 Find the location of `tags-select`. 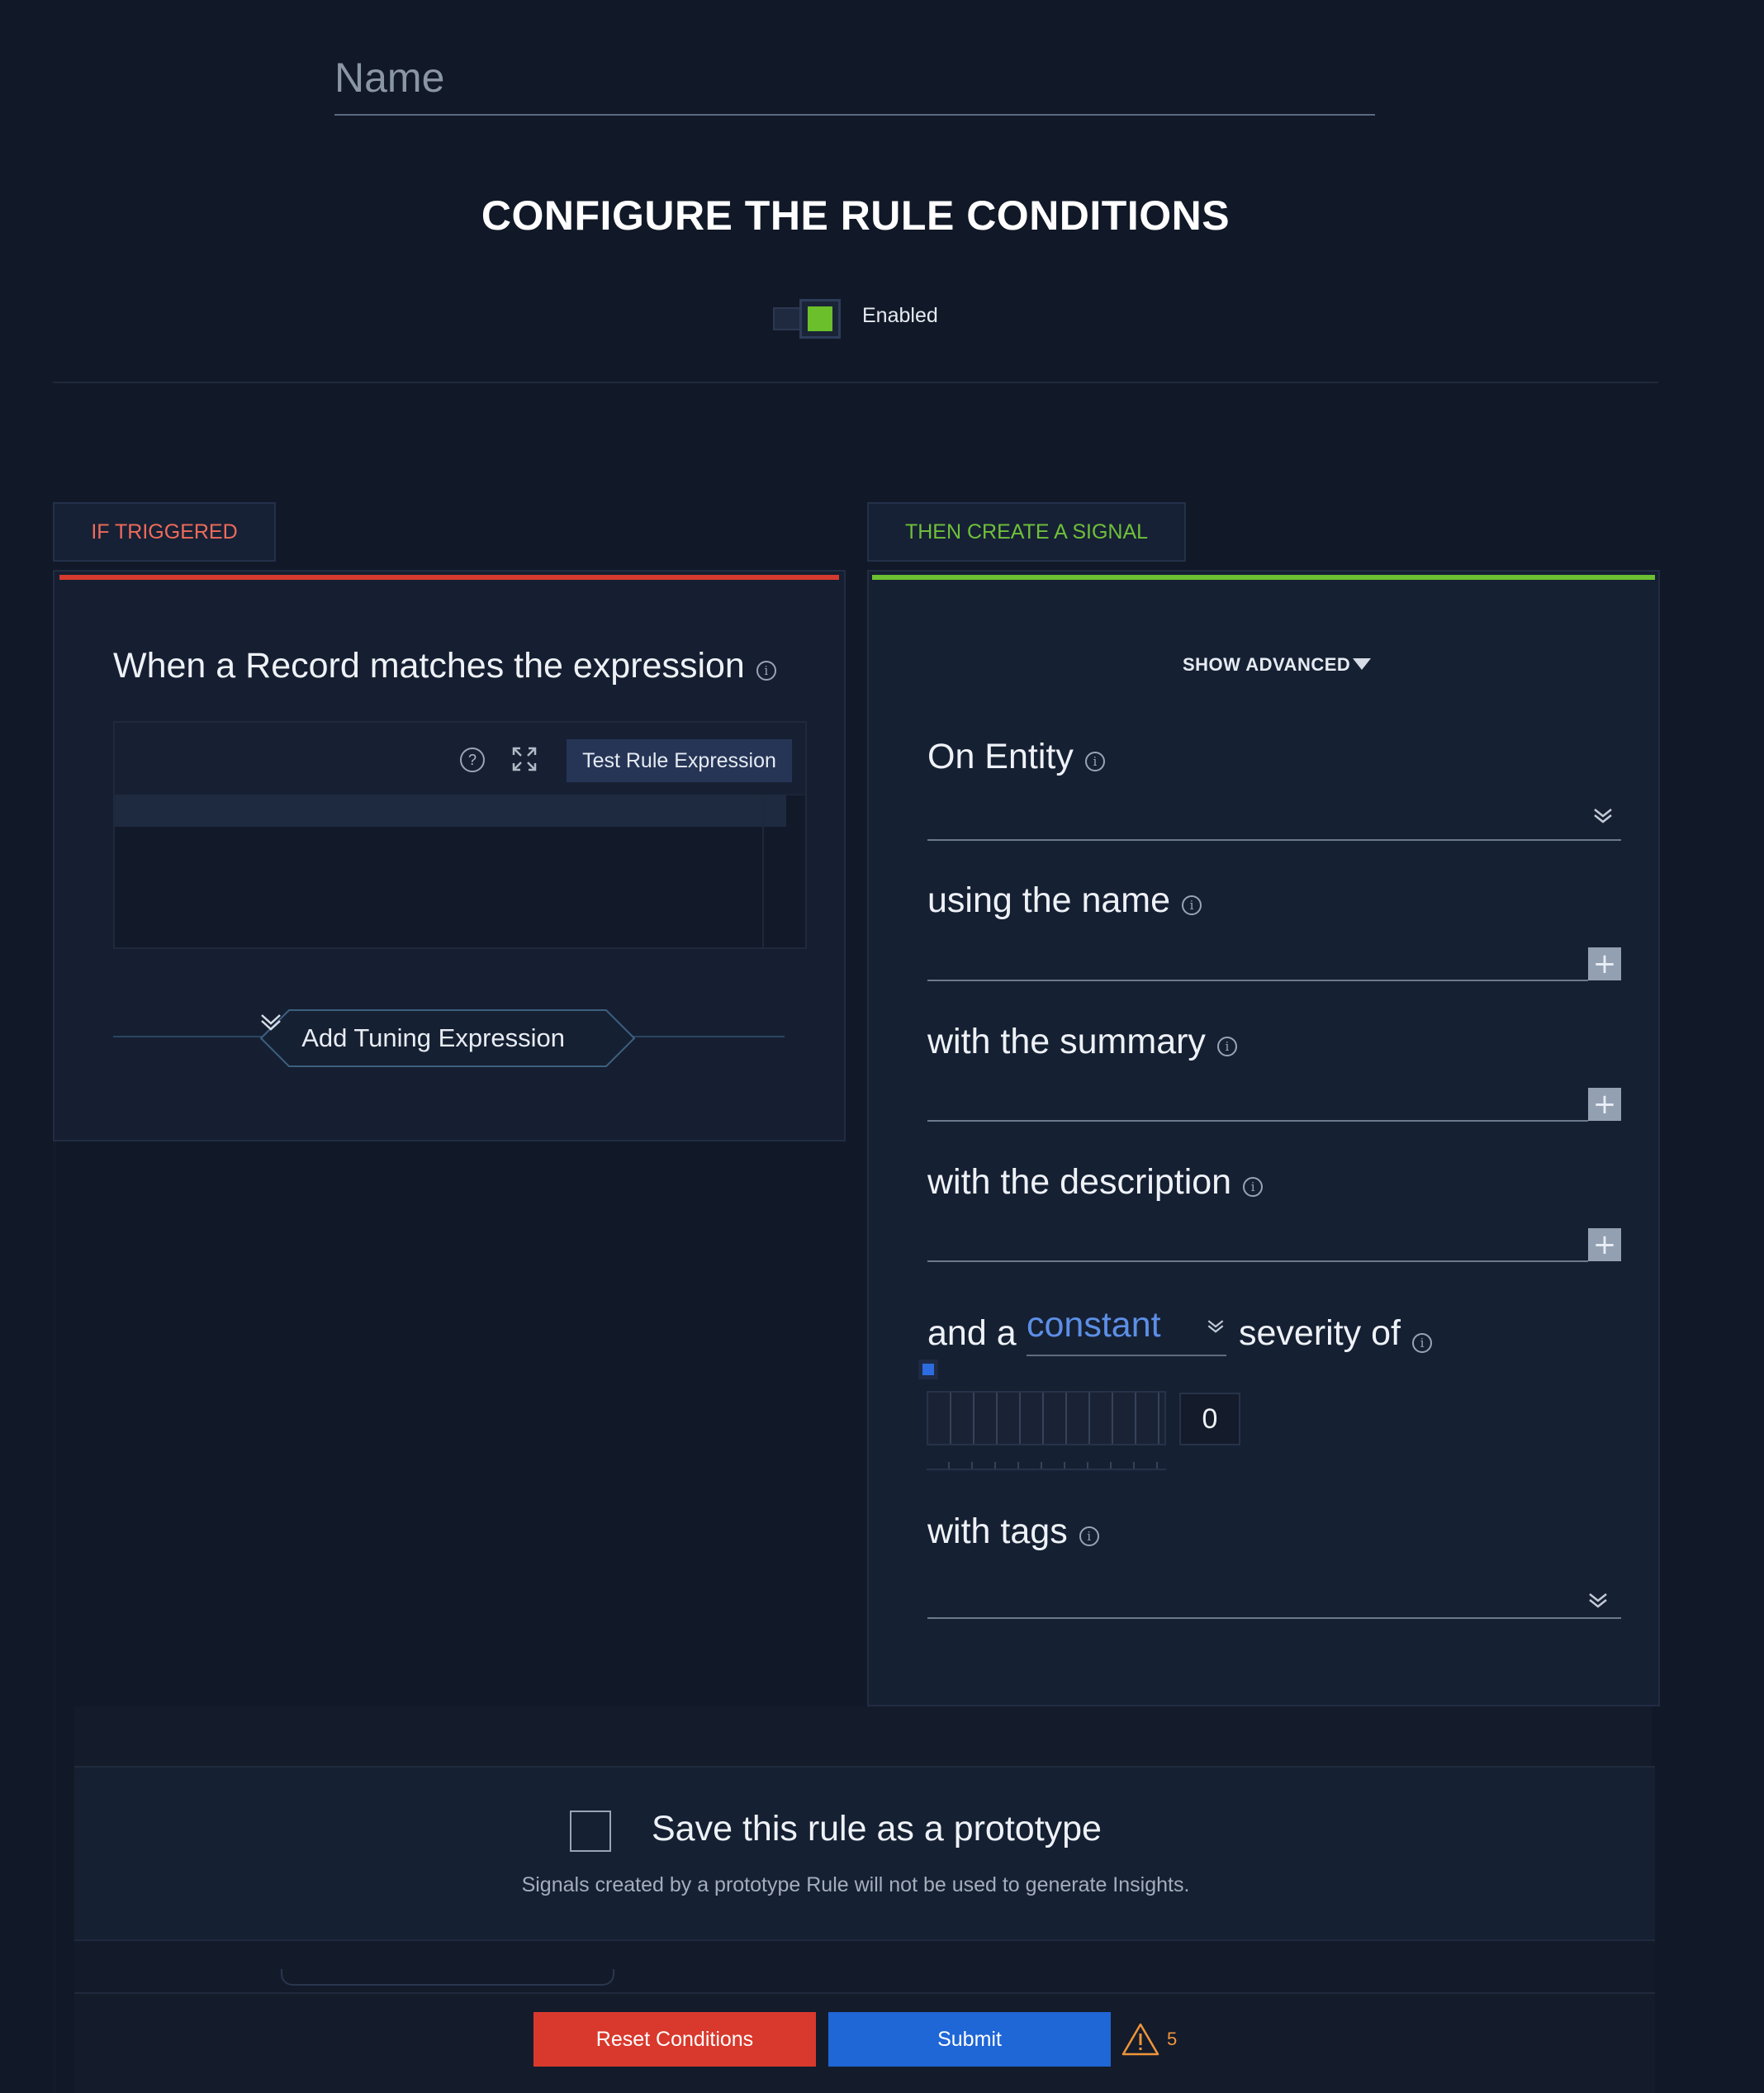

tags-select is located at coordinates (1274, 1593).